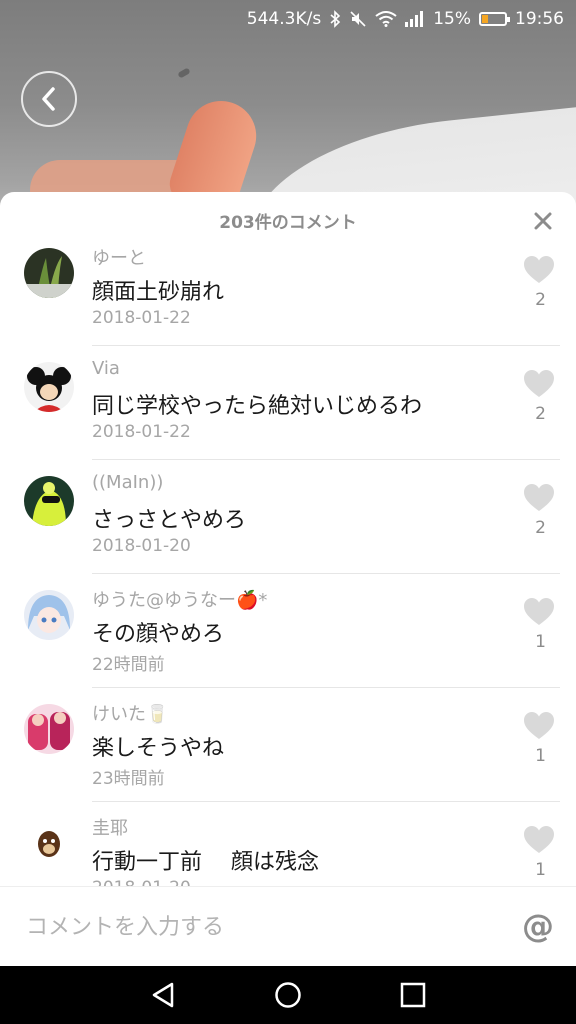  Describe the element at coordinates (288, 222) in the screenshot. I see `sheet-title: 203件のコメント` at that location.